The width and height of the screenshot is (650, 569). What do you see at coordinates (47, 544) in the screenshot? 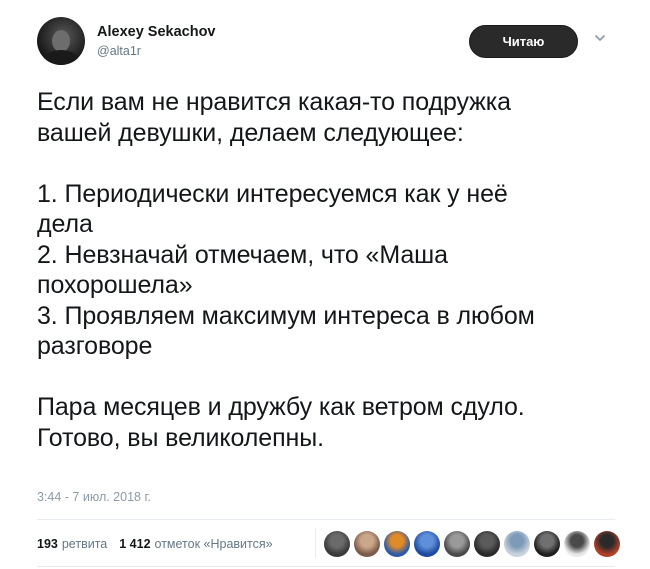
I see `retweets-count: 193` at bounding box center [47, 544].